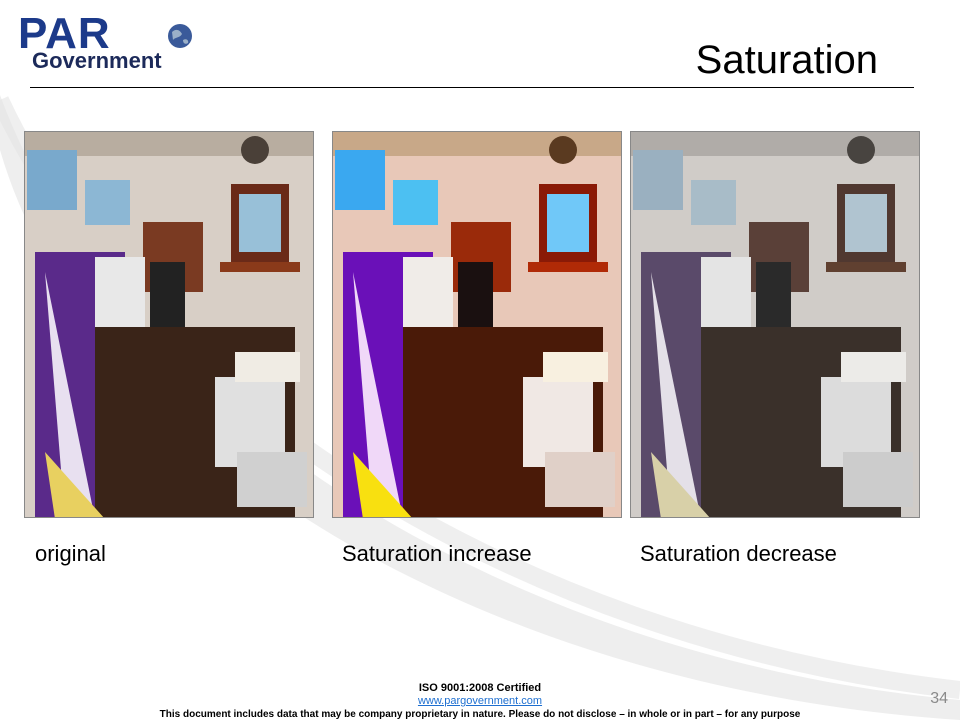 Image resolution: width=960 pixels, height=720 pixels. I want to click on caption-original: original, so click(70, 553).